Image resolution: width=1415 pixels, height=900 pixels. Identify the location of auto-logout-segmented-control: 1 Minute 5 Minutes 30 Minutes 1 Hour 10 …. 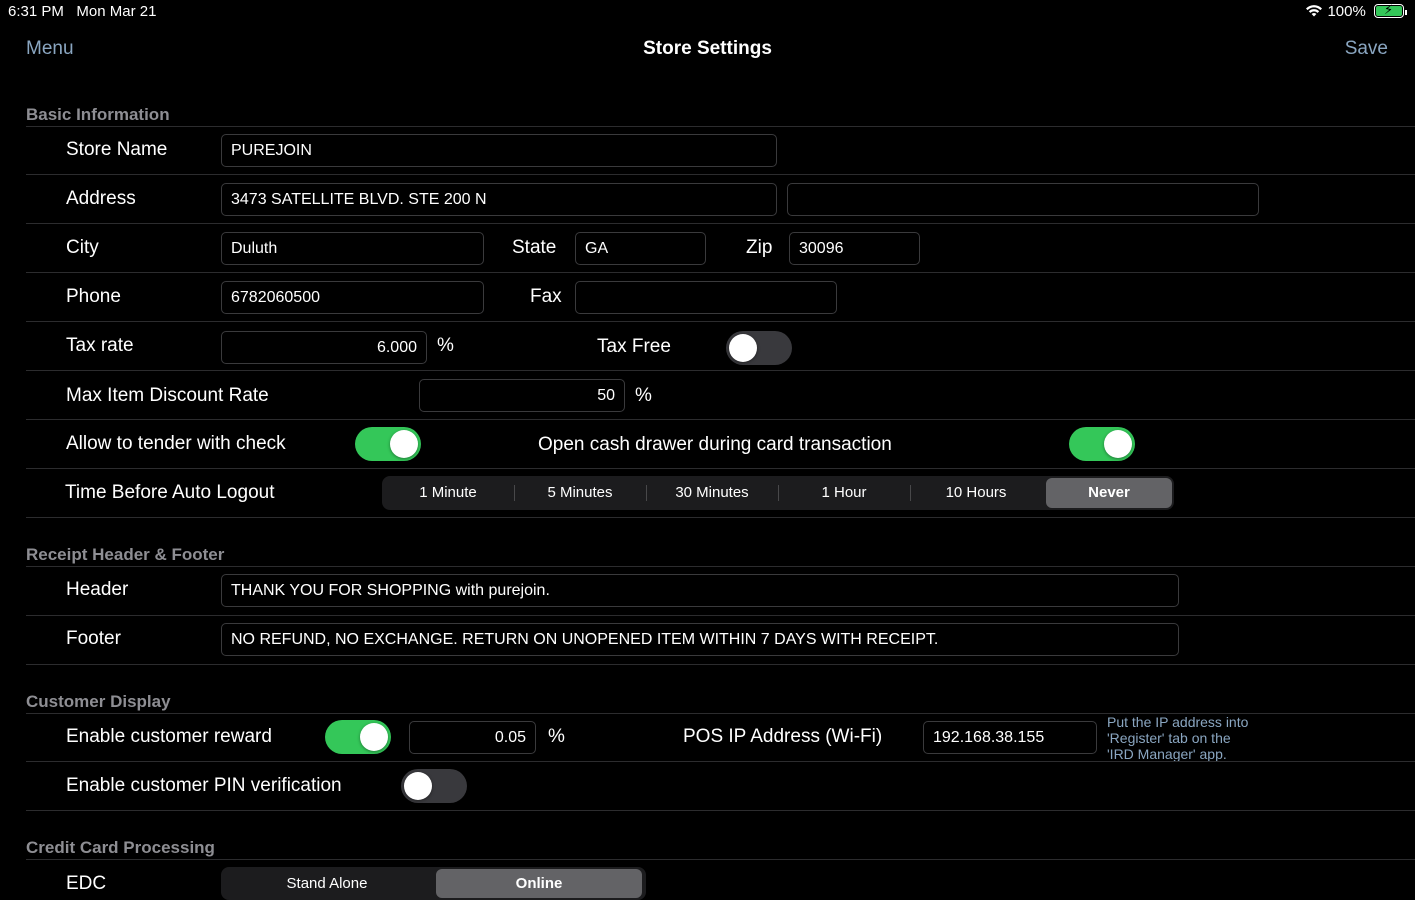
(778, 493).